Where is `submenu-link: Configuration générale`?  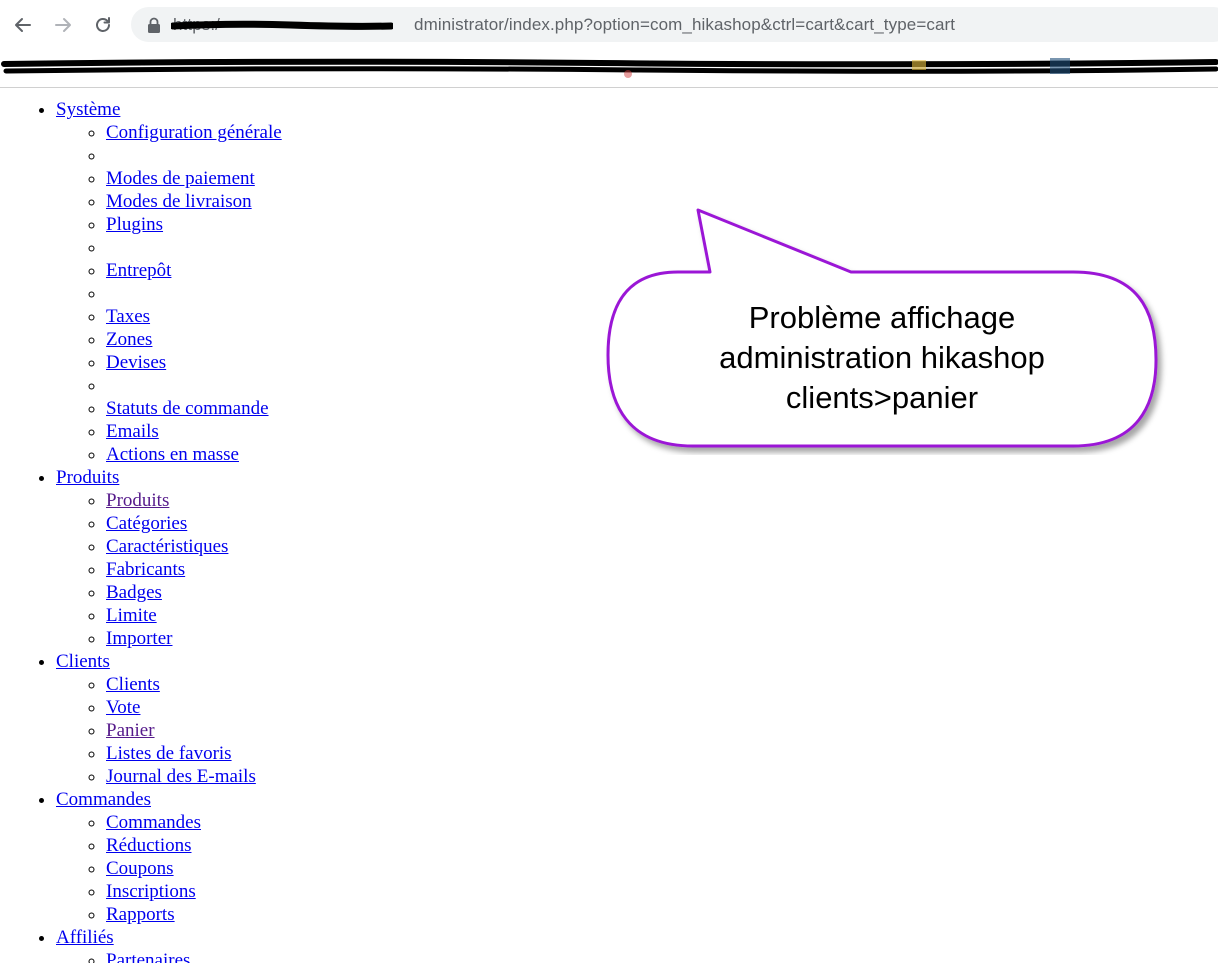 submenu-link: Configuration générale is located at coordinates (194, 132).